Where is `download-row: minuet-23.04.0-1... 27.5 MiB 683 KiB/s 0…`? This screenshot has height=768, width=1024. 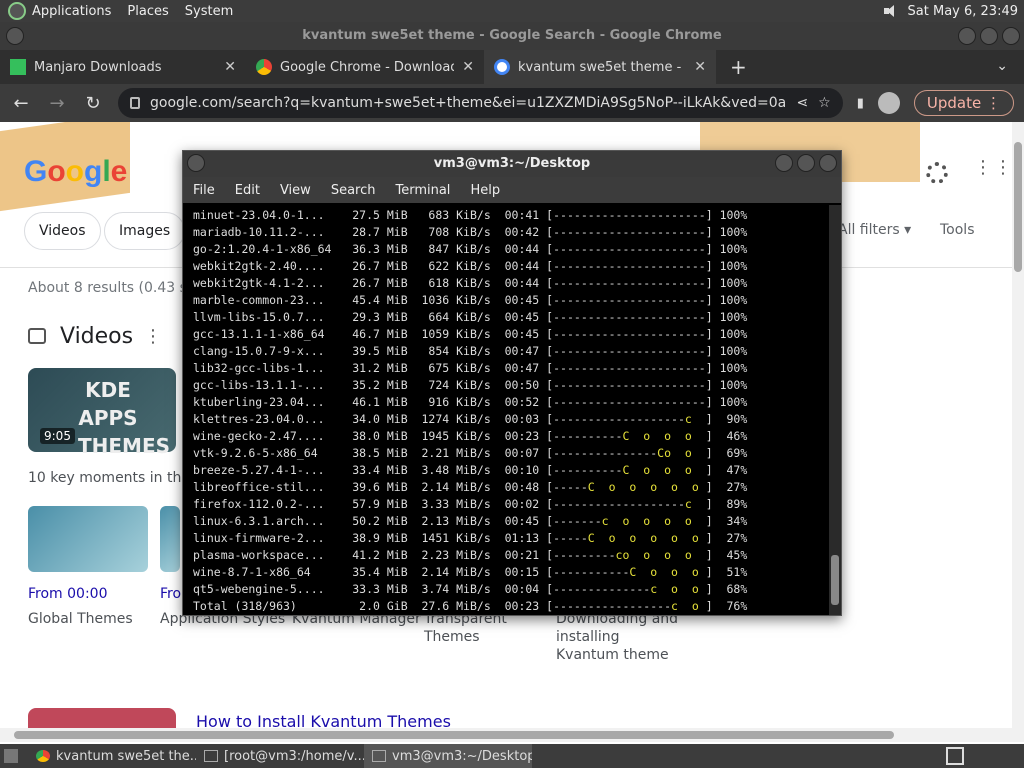
download-row: minuet-23.04.0-1... 27.5 MiB 683 KiB/s 0… is located at coordinates (512, 215).